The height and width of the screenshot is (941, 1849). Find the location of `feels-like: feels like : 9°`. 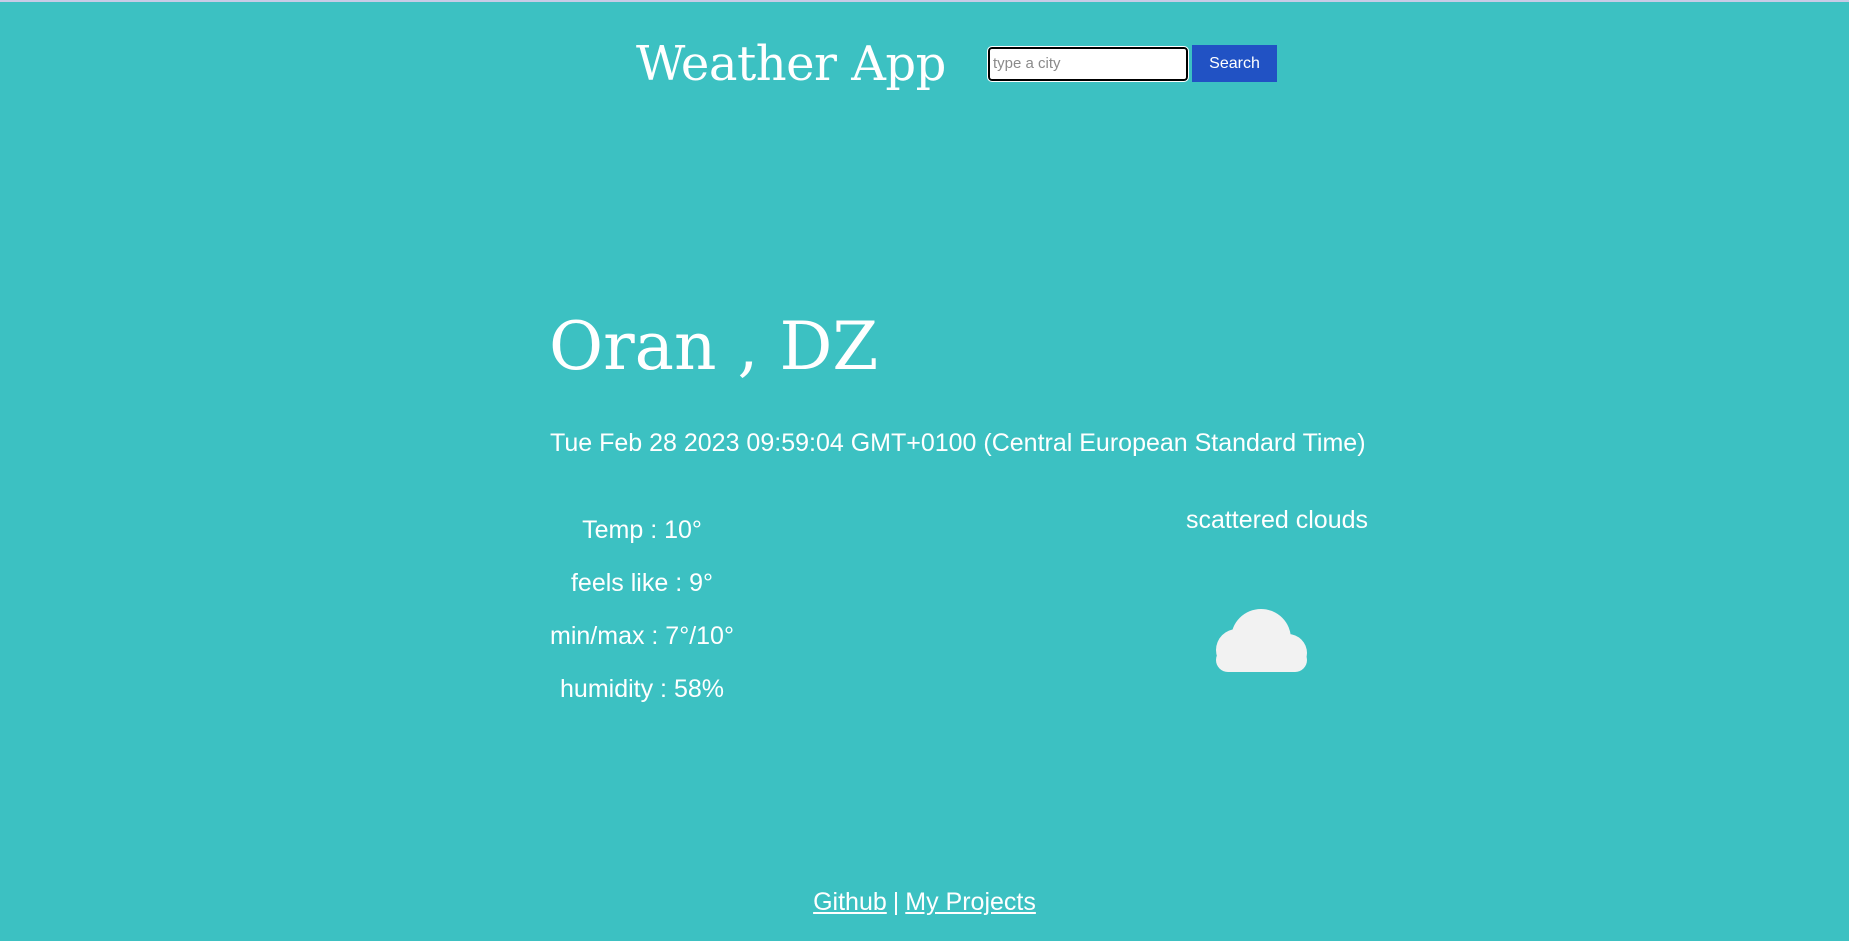

feels-like: feels like : 9° is located at coordinates (641, 583).